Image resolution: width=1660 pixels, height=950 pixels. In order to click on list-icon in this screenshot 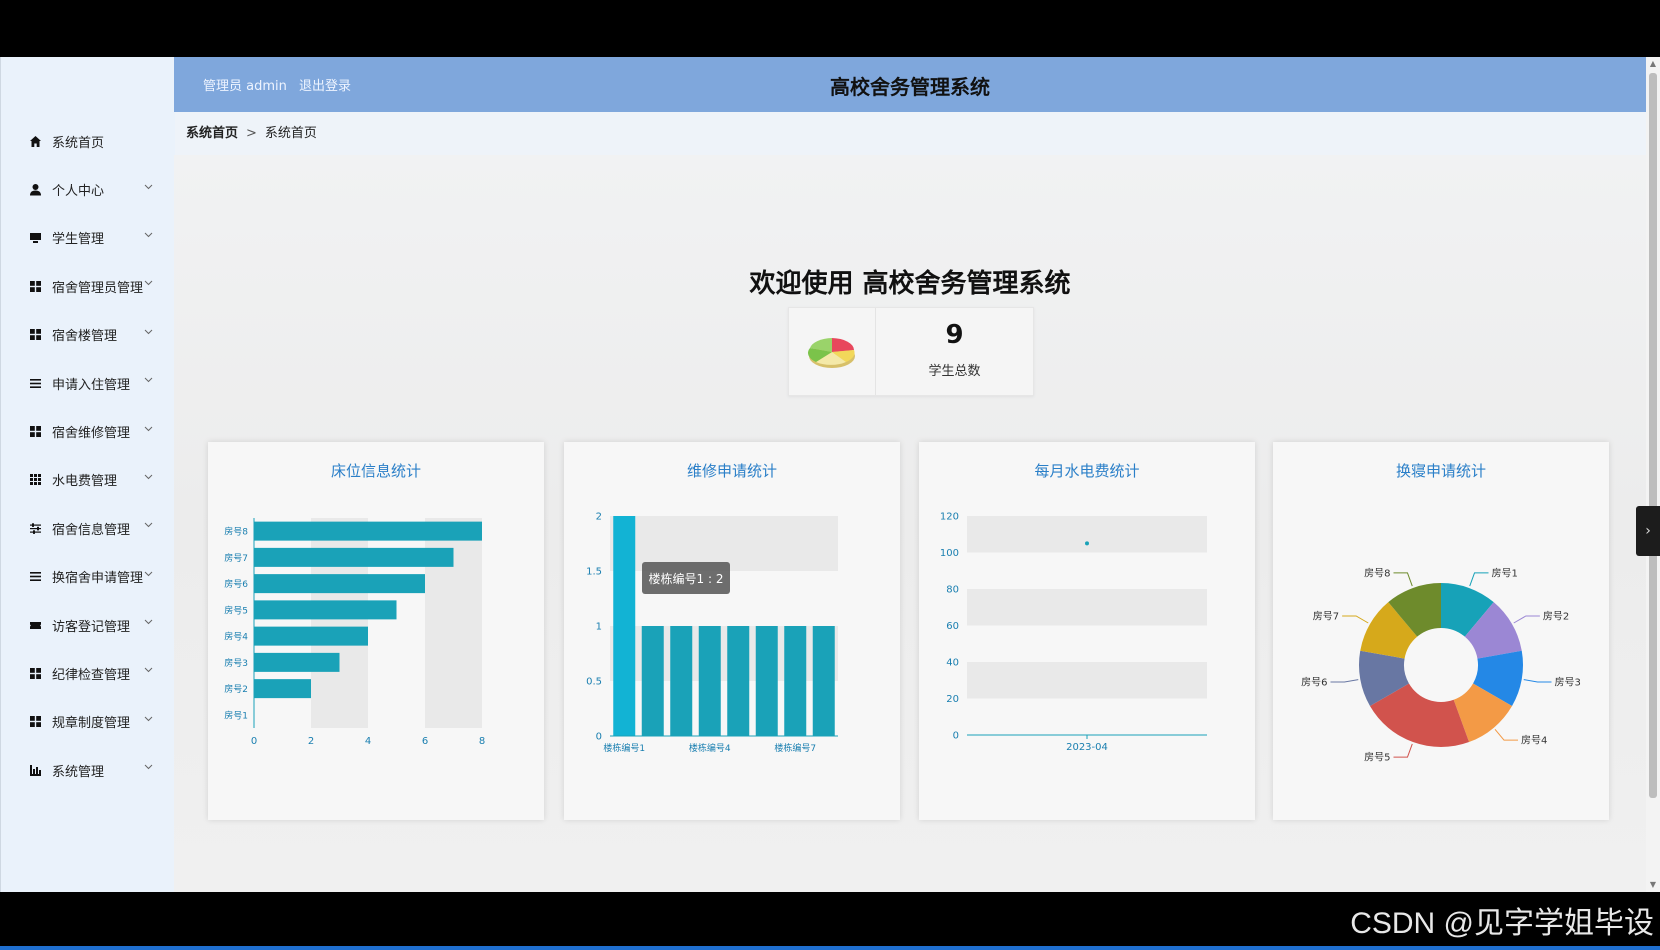, I will do `click(35, 577)`.